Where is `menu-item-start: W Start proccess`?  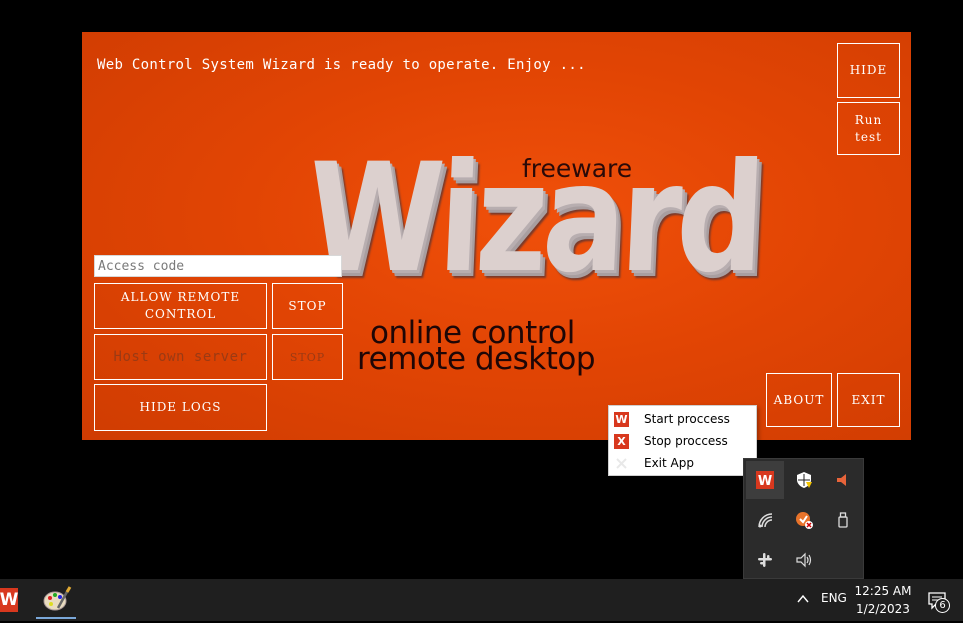
menu-item-start: W Start proccess is located at coordinates (682, 419).